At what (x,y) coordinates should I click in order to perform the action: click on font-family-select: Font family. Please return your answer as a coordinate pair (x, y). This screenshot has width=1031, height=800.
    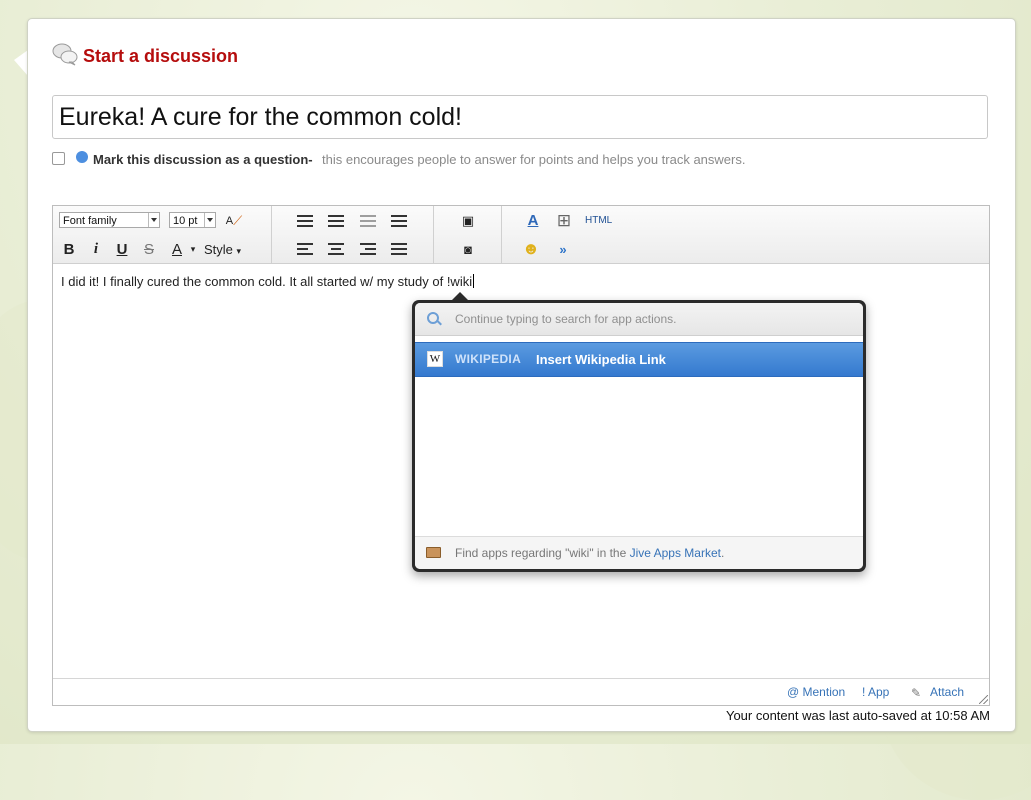
    Looking at the image, I should click on (109, 220).